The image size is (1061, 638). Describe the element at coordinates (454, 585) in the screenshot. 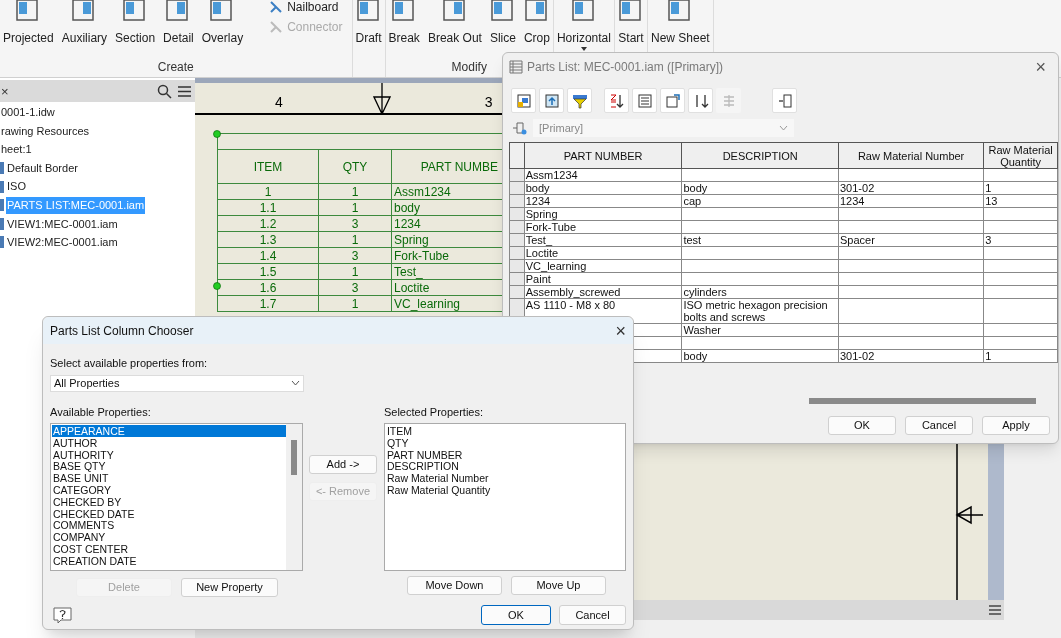

I see `move-down-button: Move Down` at that location.